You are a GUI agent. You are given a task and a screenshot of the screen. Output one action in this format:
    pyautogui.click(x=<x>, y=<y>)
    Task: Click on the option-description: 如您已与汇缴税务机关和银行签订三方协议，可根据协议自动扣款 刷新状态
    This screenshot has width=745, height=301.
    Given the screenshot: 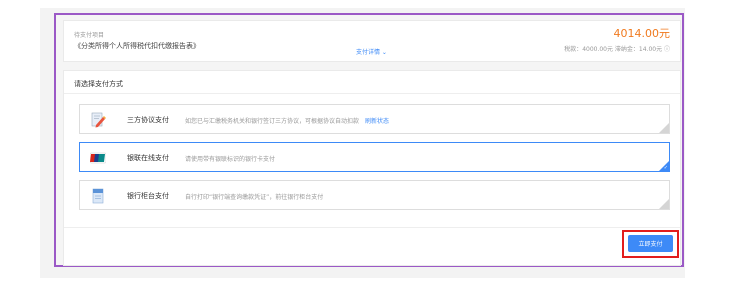 What is the action you would take?
    pyautogui.click(x=287, y=121)
    